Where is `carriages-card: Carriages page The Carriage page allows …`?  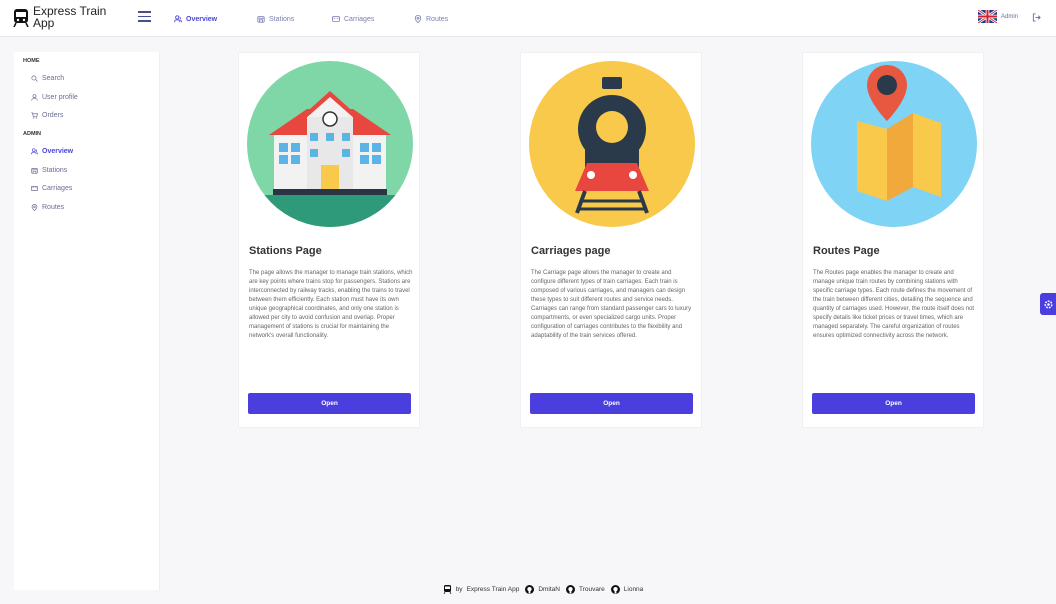 carriages-card: Carriages page The Carriage page allows … is located at coordinates (611, 240).